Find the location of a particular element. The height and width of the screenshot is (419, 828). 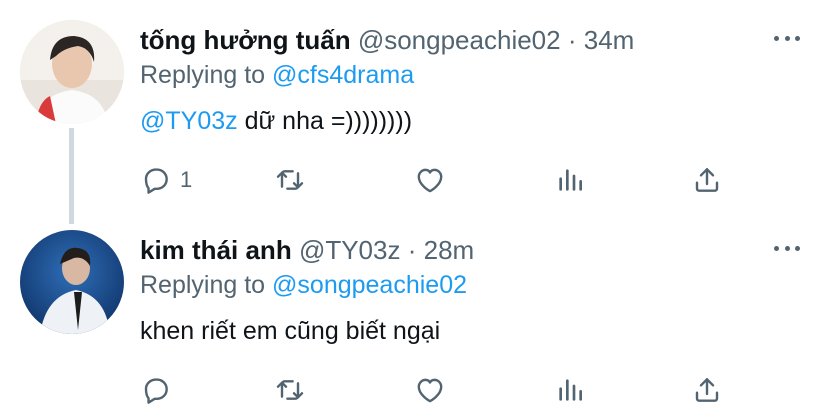

reply-button: 1 is located at coordinates (166, 180).